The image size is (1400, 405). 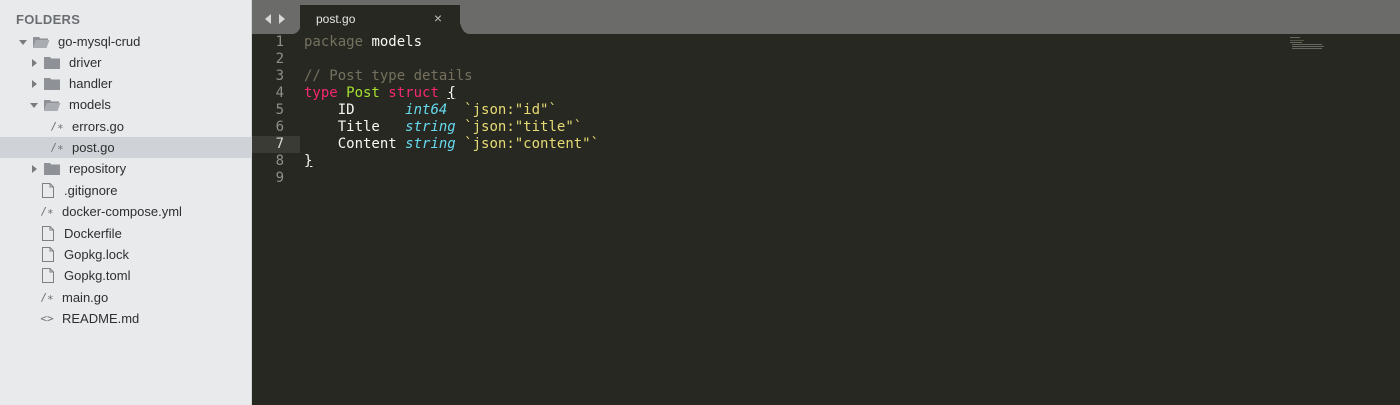 What do you see at coordinates (140, 62) in the screenshot?
I see `tree-folder-driver: driver` at bounding box center [140, 62].